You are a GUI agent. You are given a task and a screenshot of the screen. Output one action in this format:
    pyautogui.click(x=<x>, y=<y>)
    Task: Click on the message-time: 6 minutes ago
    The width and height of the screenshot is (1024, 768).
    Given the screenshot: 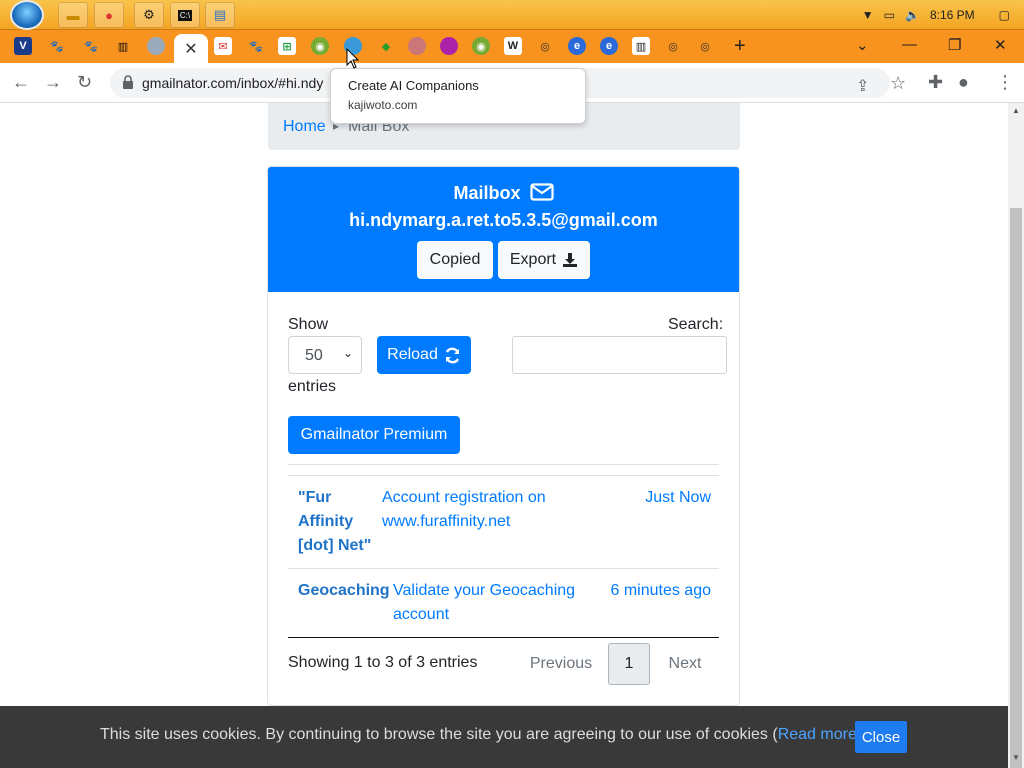 What is the action you would take?
    pyautogui.click(x=656, y=591)
    